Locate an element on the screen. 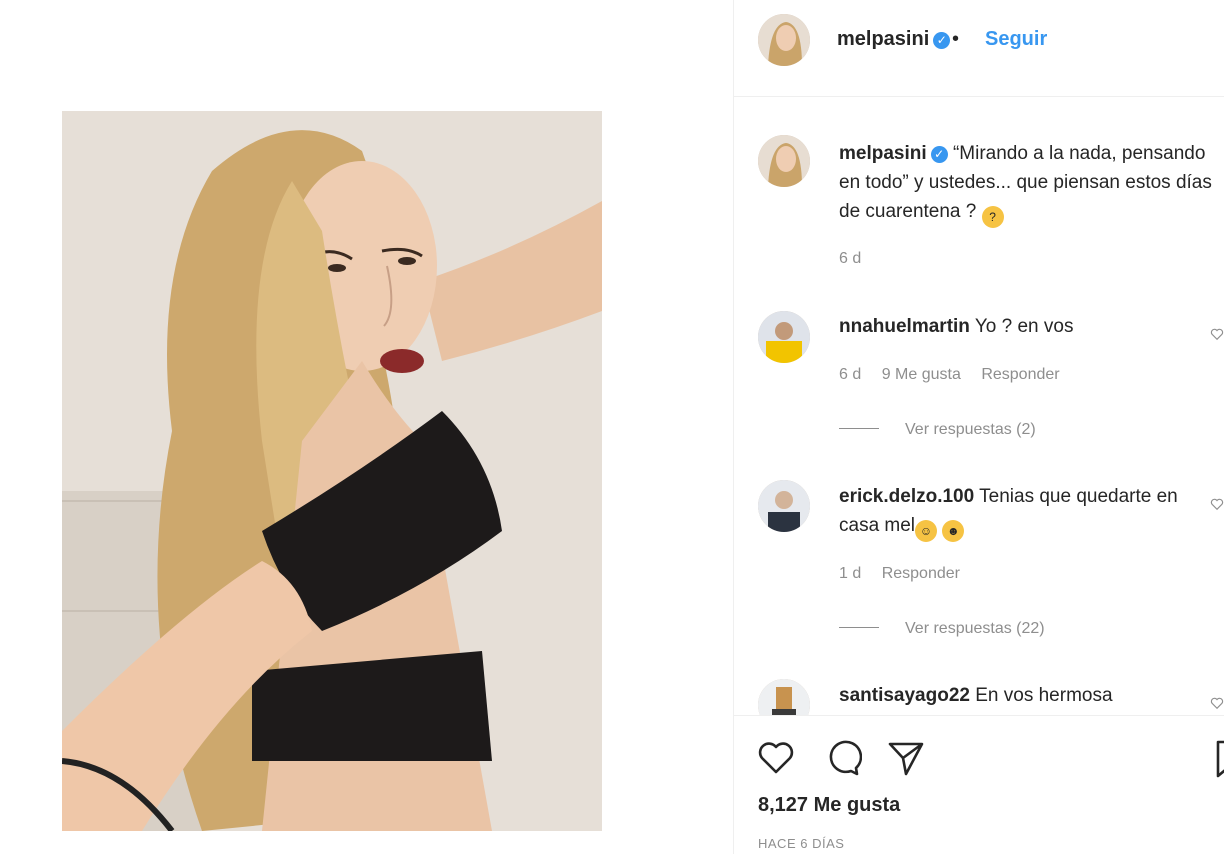 The height and width of the screenshot is (854, 1224). author-username: melpasini ✓ is located at coordinates (894, 39).